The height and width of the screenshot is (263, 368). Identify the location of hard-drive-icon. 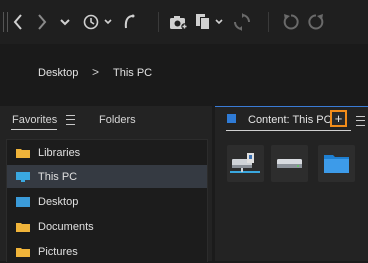
(289, 163).